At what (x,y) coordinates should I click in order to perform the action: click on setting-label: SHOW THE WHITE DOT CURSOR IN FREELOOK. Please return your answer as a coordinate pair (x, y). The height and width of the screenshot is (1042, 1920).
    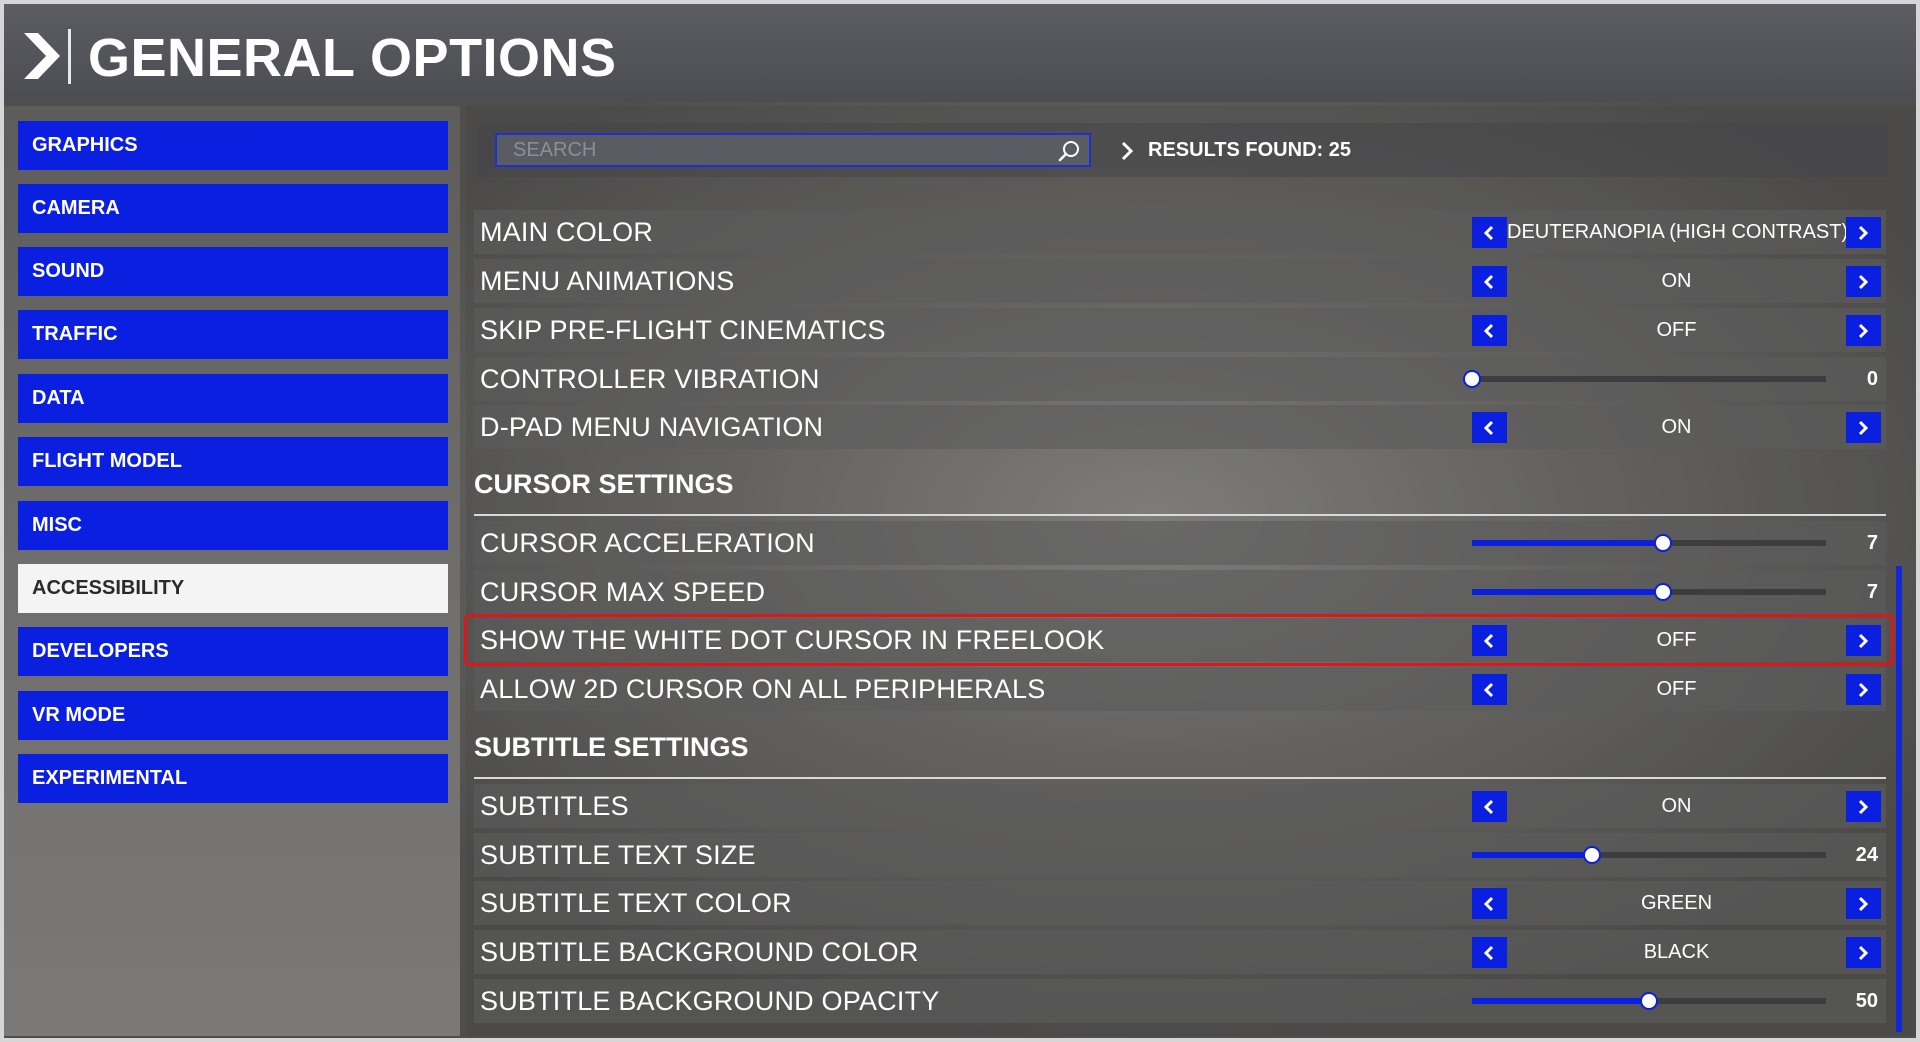
    Looking at the image, I should click on (792, 640).